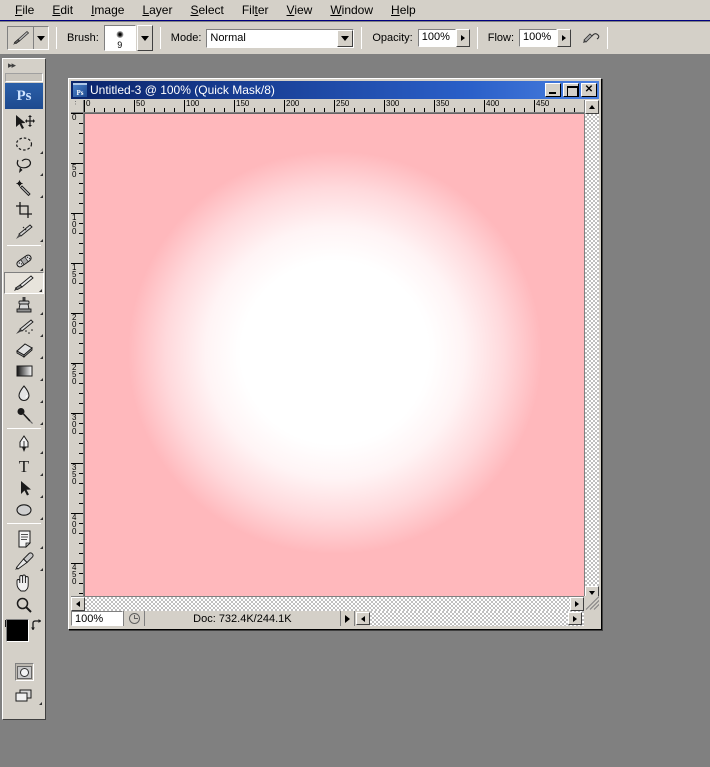 The image size is (710, 767). I want to click on menu-item-edit: Edit, so click(62, 10).